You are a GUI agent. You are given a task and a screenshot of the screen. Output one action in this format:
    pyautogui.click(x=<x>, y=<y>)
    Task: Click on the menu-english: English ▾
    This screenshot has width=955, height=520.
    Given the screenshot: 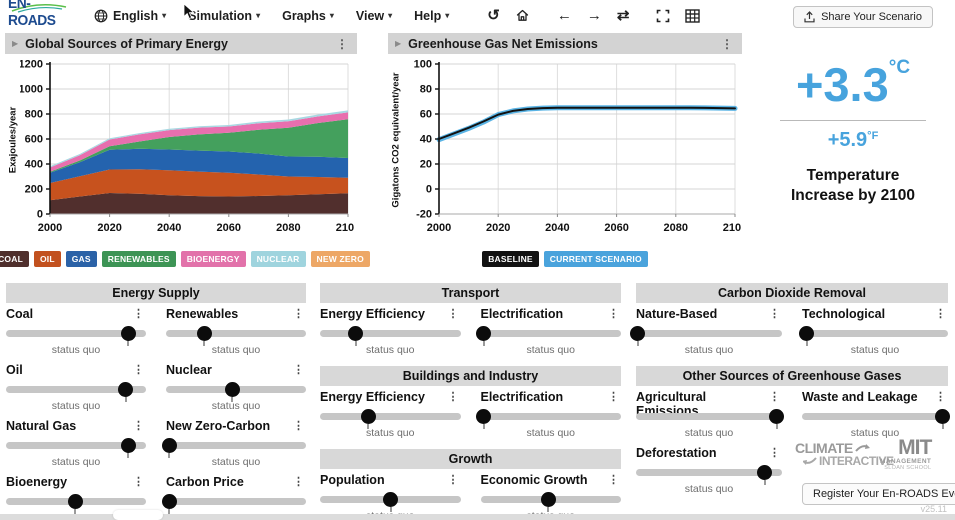 What is the action you would take?
    pyautogui.click(x=139, y=16)
    